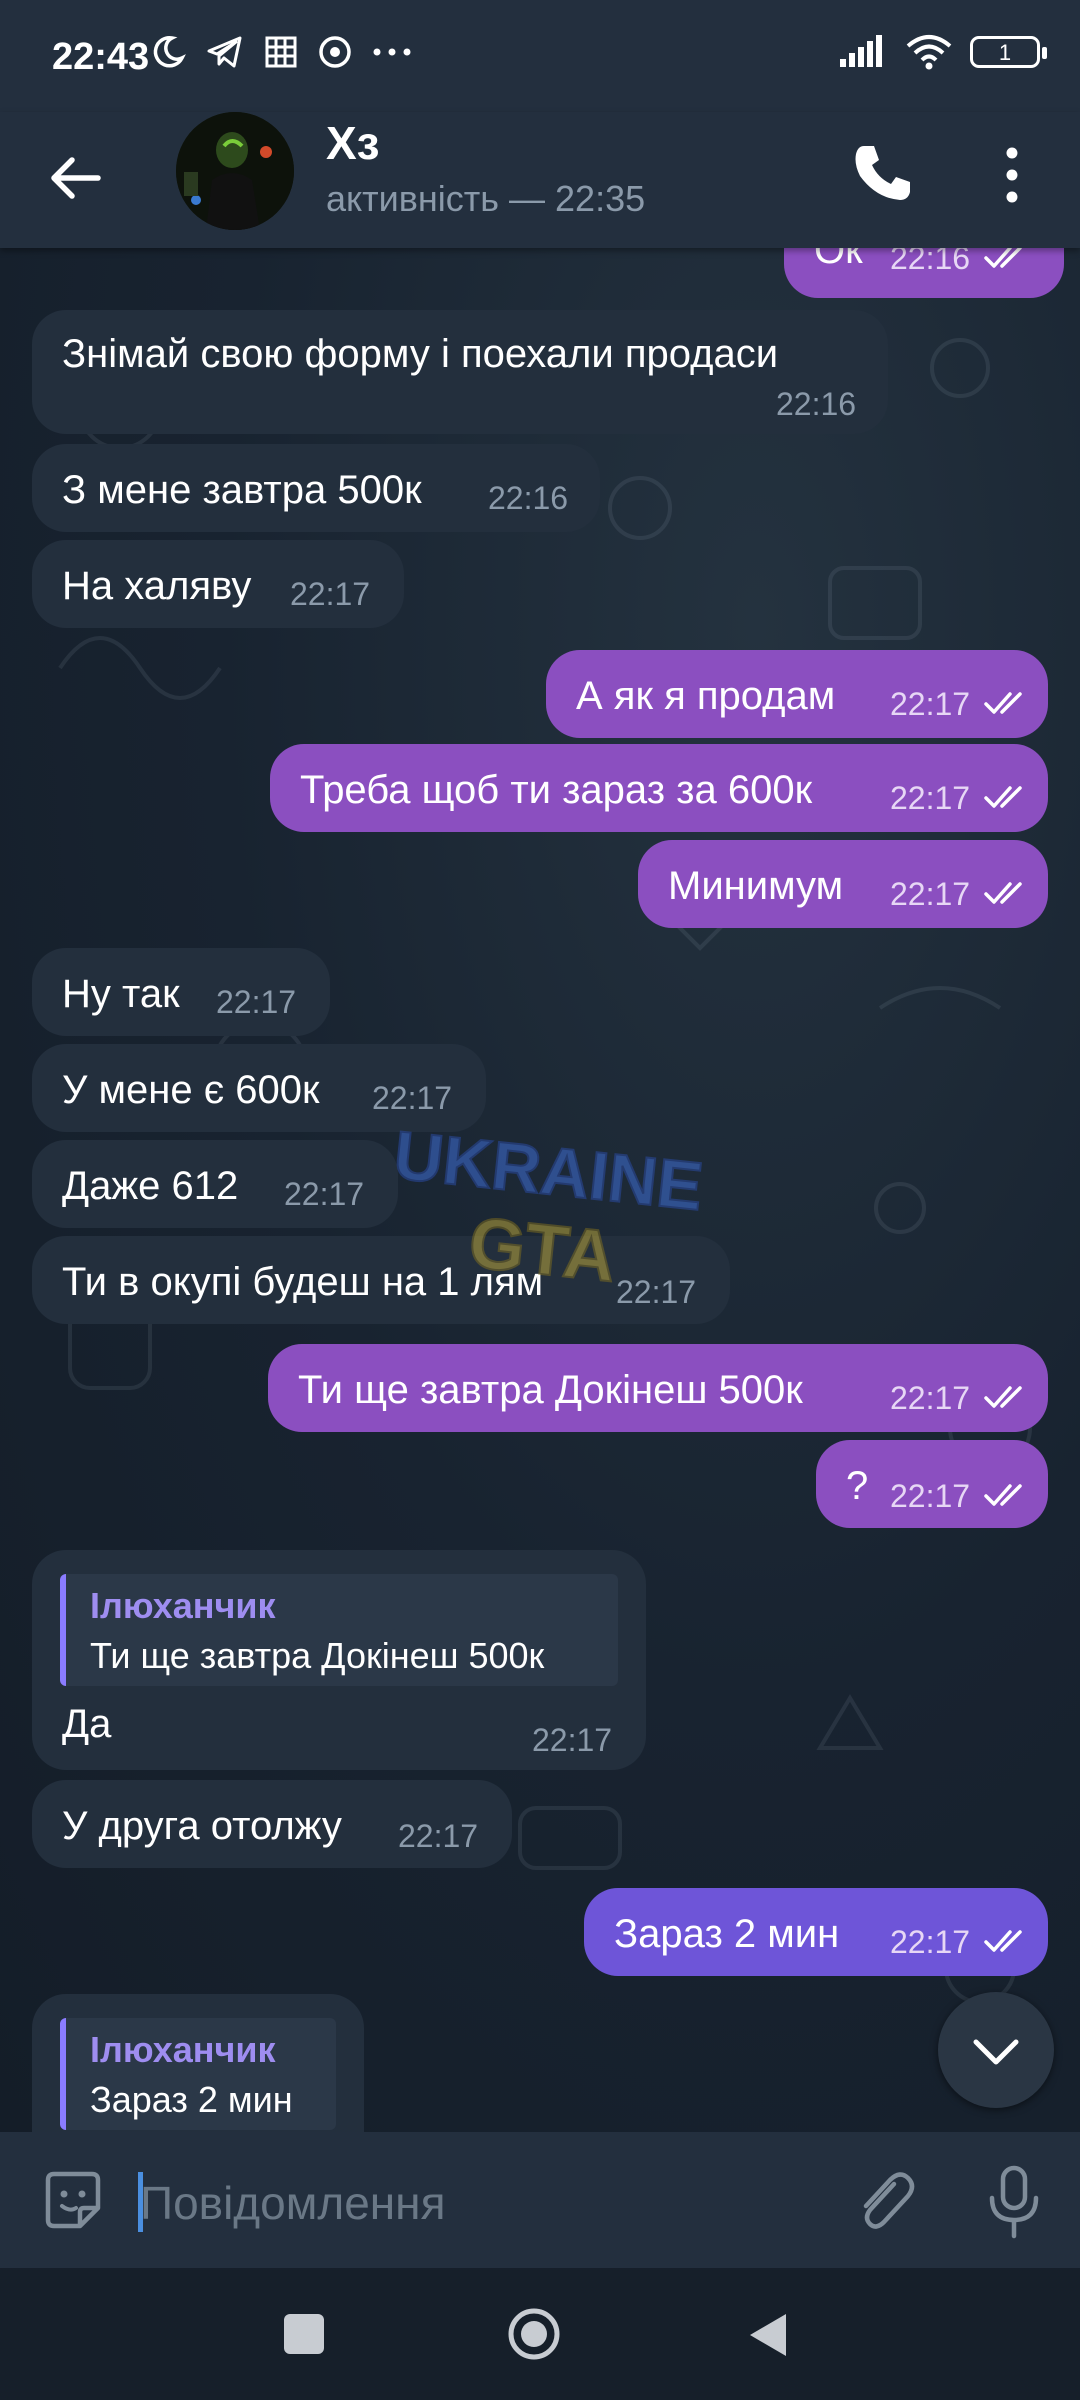 The image size is (1080, 2400). I want to click on message-text: Ну так, so click(121, 994).